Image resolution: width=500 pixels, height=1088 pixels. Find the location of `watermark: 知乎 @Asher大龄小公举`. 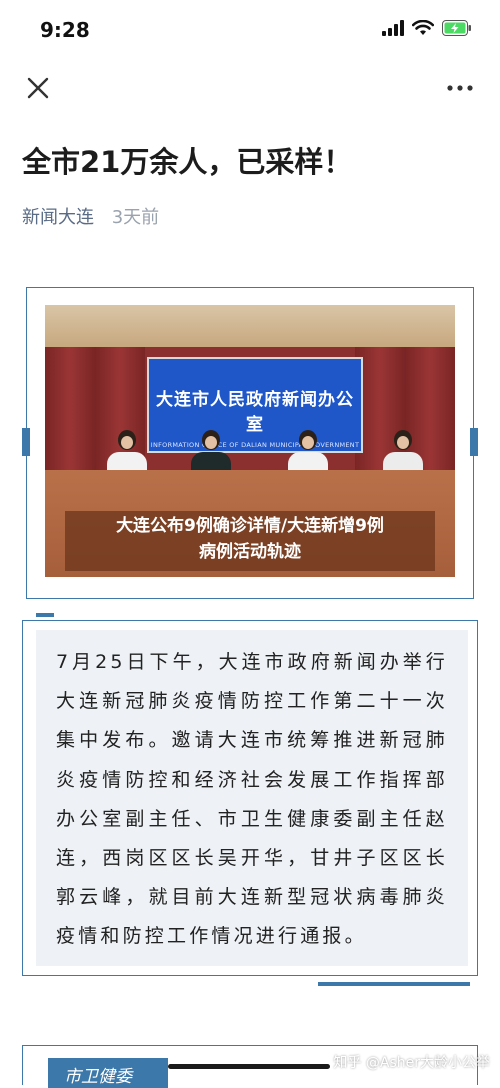

watermark: 知乎 @Asher大龄小公举 is located at coordinates (411, 1063).